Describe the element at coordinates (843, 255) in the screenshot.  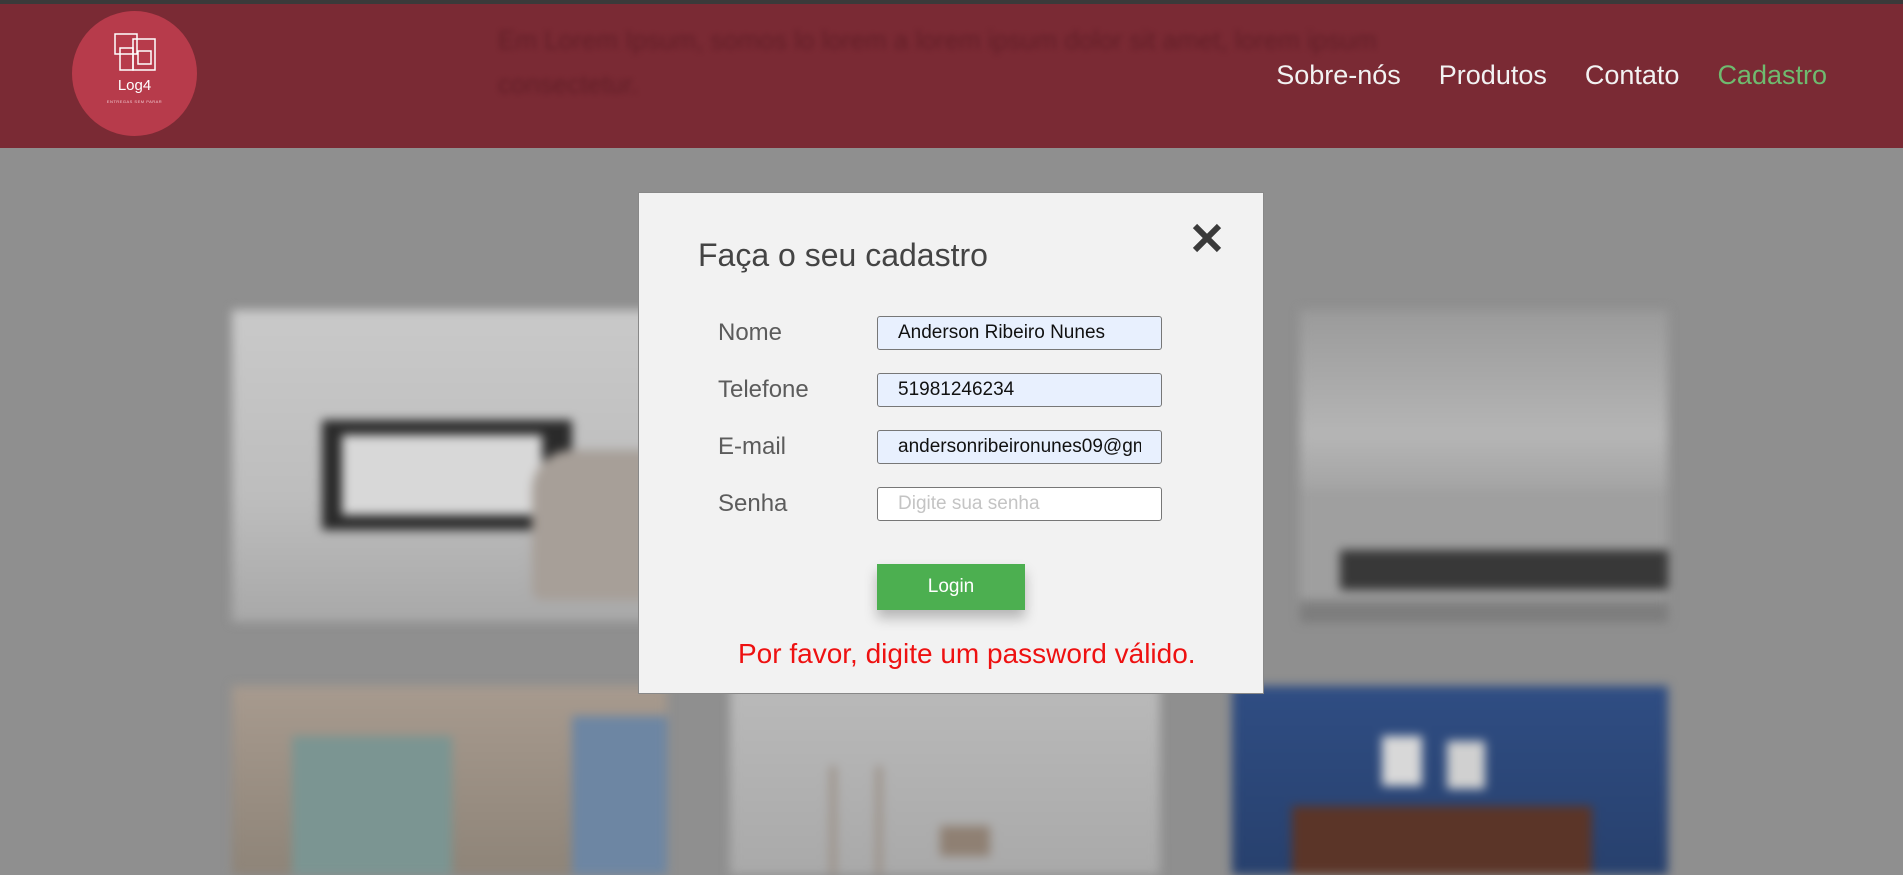
I see `modal-title: Faça o seu cadastro` at that location.